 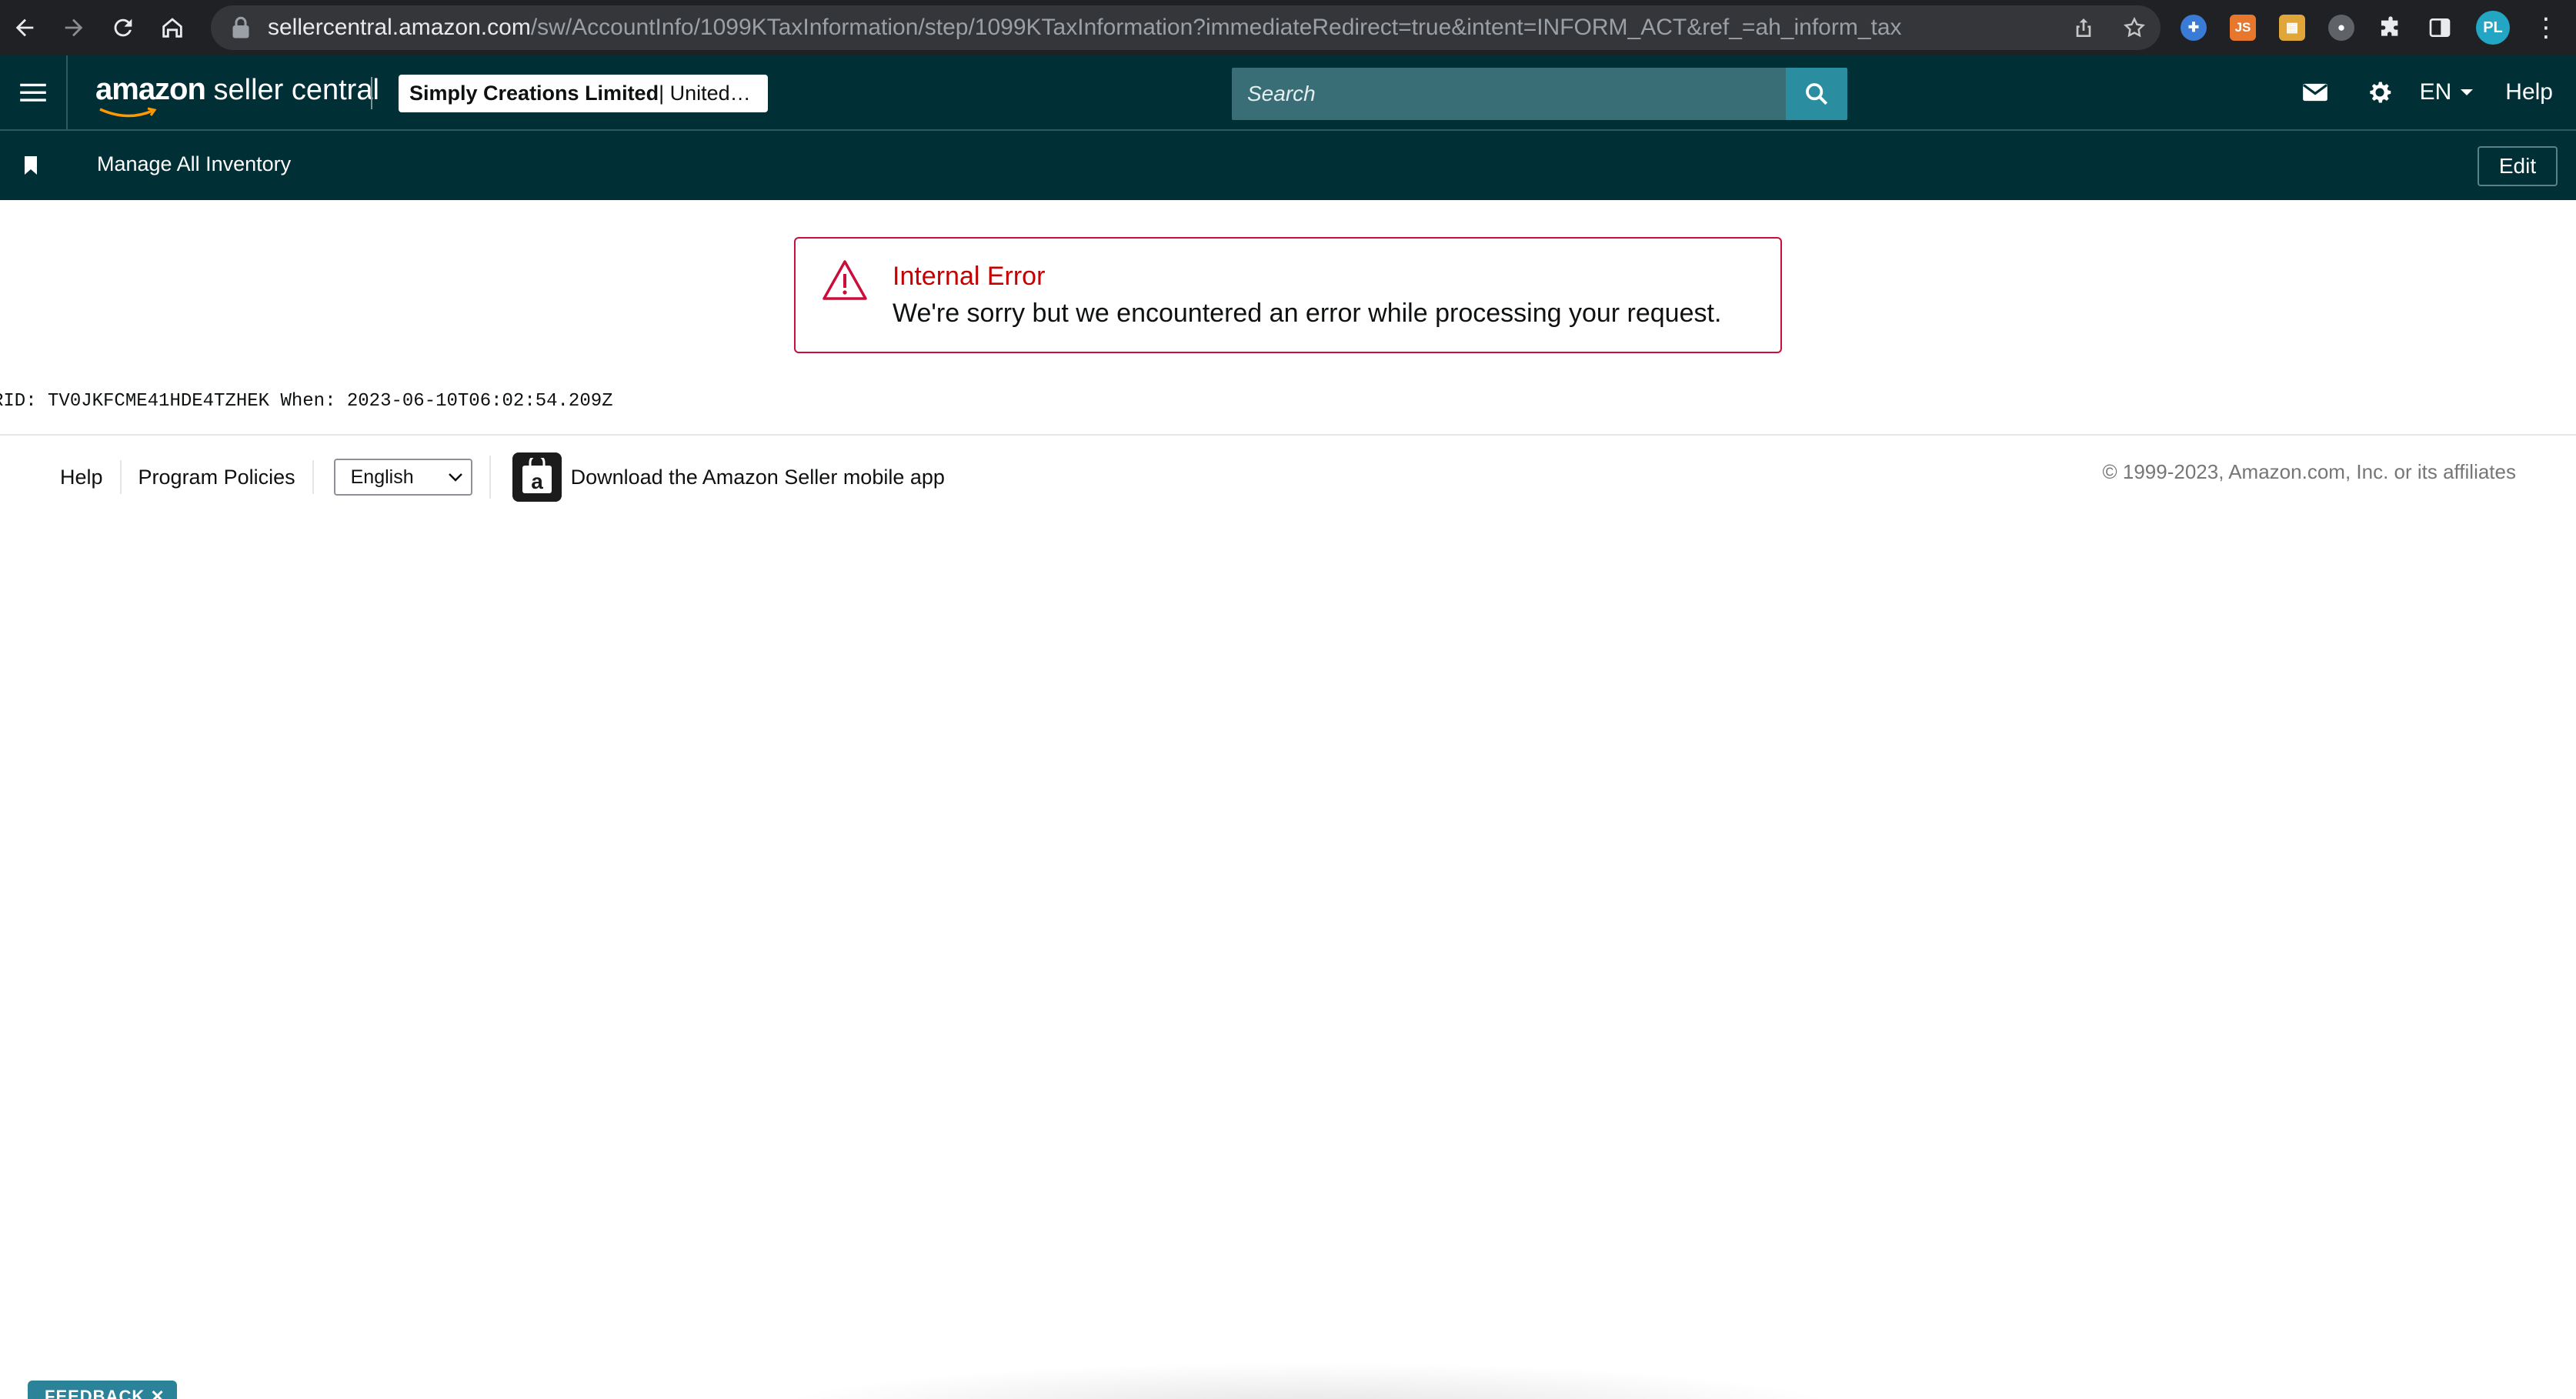 What do you see at coordinates (534, 94) in the screenshot?
I see `store-name: Simply Creations Limited` at bounding box center [534, 94].